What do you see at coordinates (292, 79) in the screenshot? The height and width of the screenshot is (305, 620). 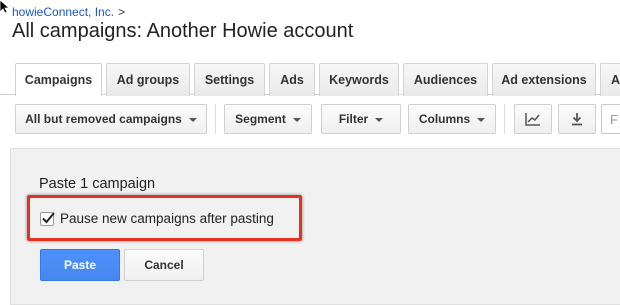 I see `tab-ads: Ads` at bounding box center [292, 79].